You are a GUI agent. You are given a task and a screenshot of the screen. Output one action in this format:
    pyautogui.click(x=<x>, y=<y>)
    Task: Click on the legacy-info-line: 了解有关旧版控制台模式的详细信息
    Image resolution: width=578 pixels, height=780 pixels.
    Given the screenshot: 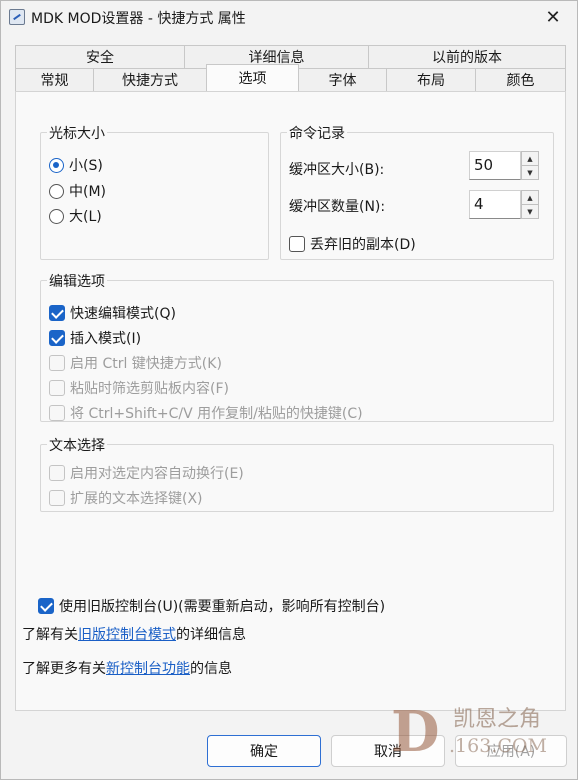 What is the action you would take?
    pyautogui.click(x=134, y=634)
    